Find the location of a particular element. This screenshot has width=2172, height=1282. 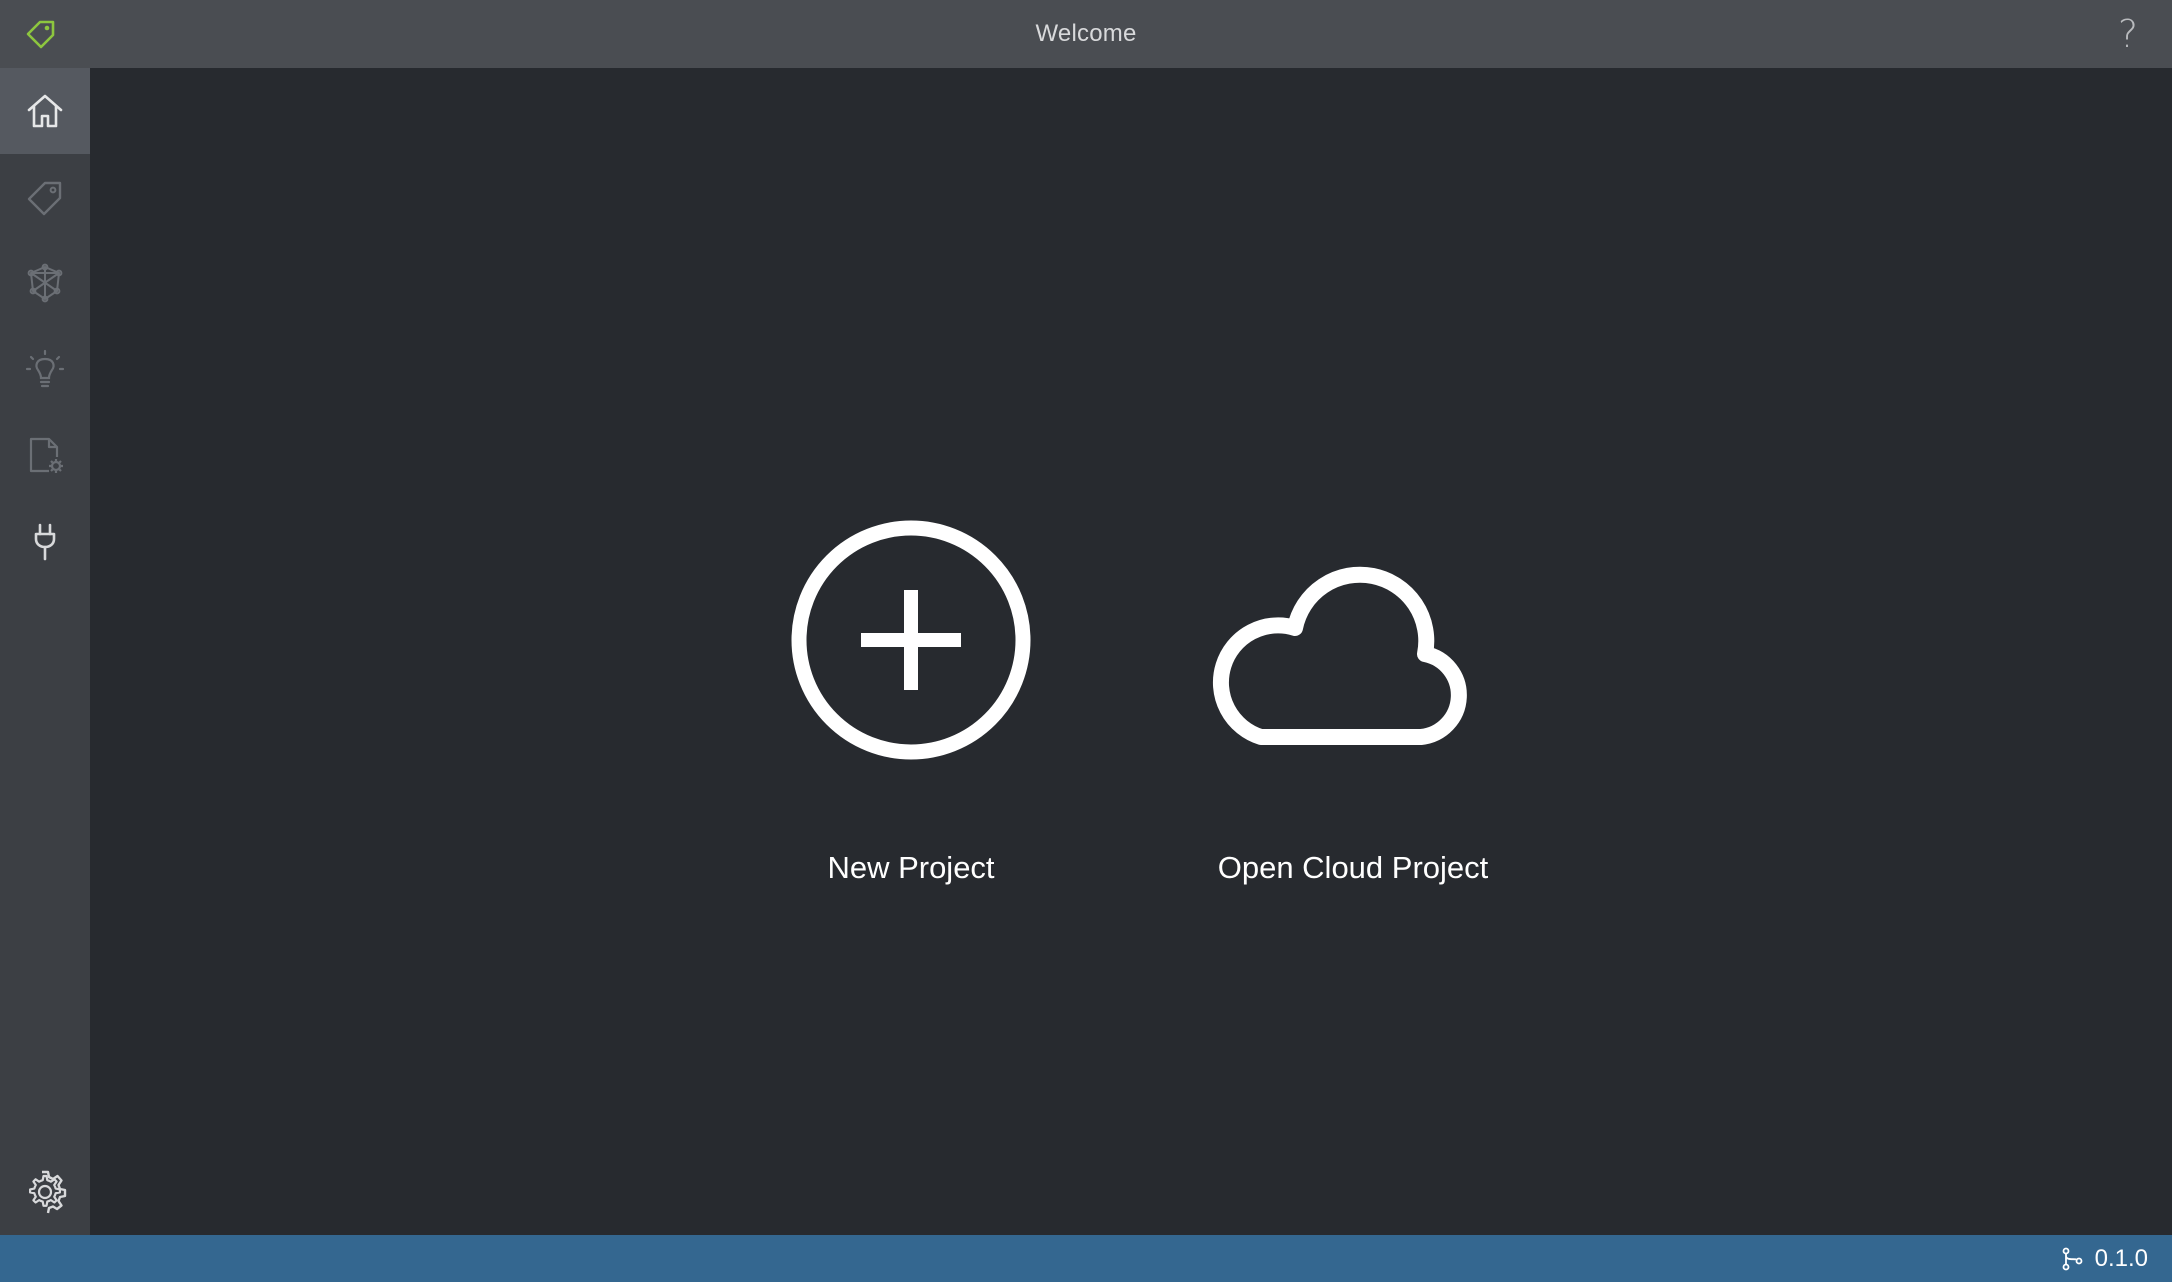

title-bar: Welcome ? is located at coordinates (1086, 34).